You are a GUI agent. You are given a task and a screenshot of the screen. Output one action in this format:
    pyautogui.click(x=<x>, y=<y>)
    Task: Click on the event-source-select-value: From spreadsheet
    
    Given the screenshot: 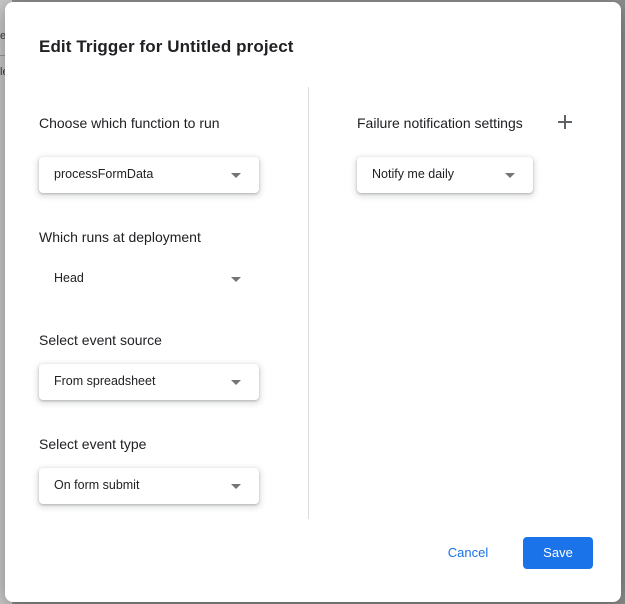 What is the action you would take?
    pyautogui.click(x=105, y=381)
    